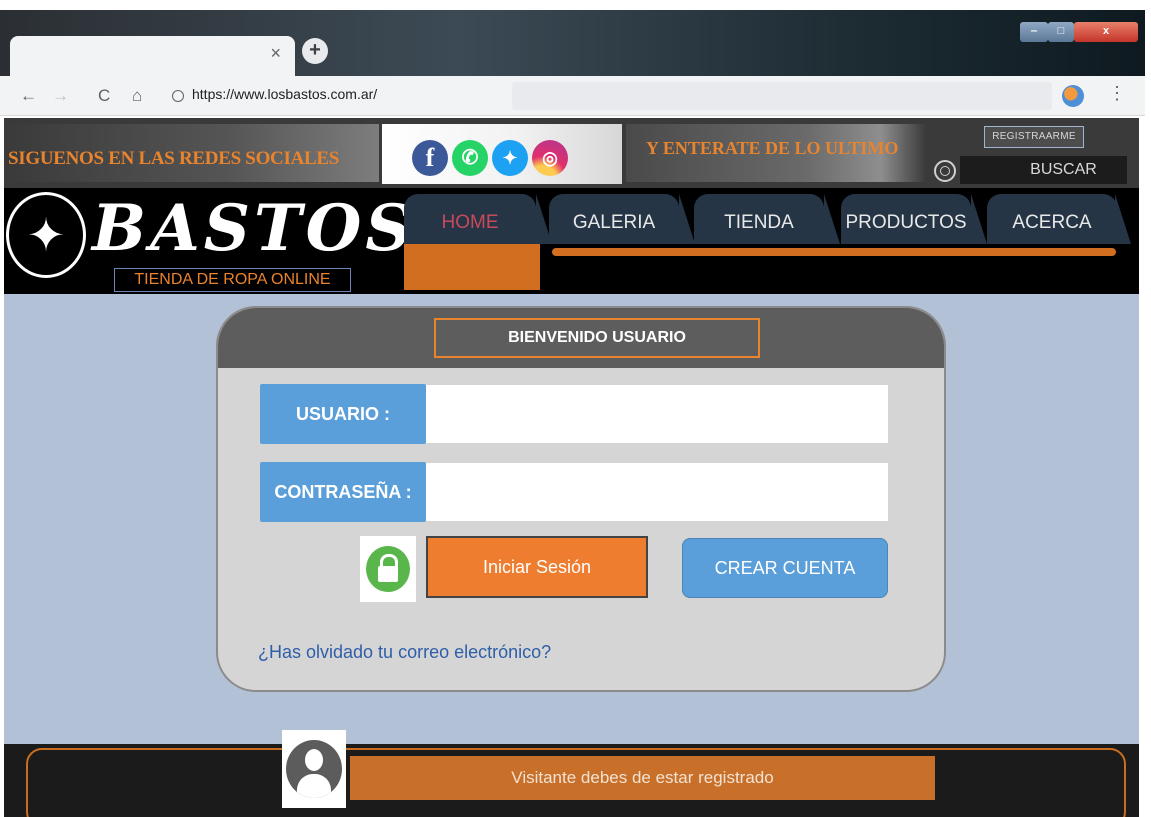 The width and height of the screenshot is (1151, 817). I want to click on nav-underline, so click(834, 252).